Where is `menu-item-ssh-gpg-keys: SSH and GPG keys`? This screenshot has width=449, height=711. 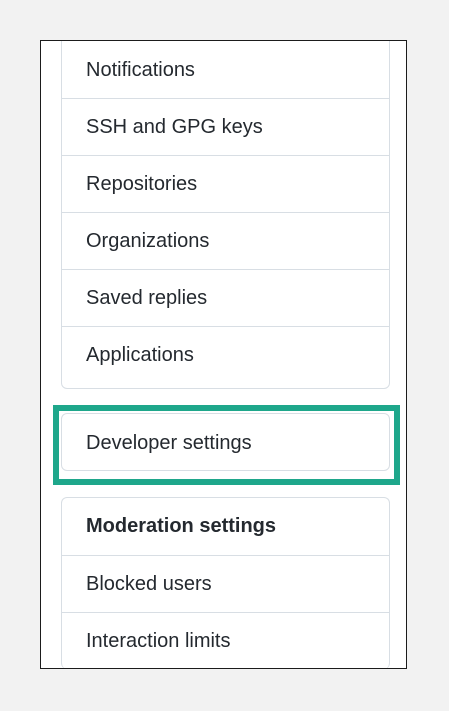
menu-item-ssh-gpg-keys: SSH and GPG keys is located at coordinates (225, 126).